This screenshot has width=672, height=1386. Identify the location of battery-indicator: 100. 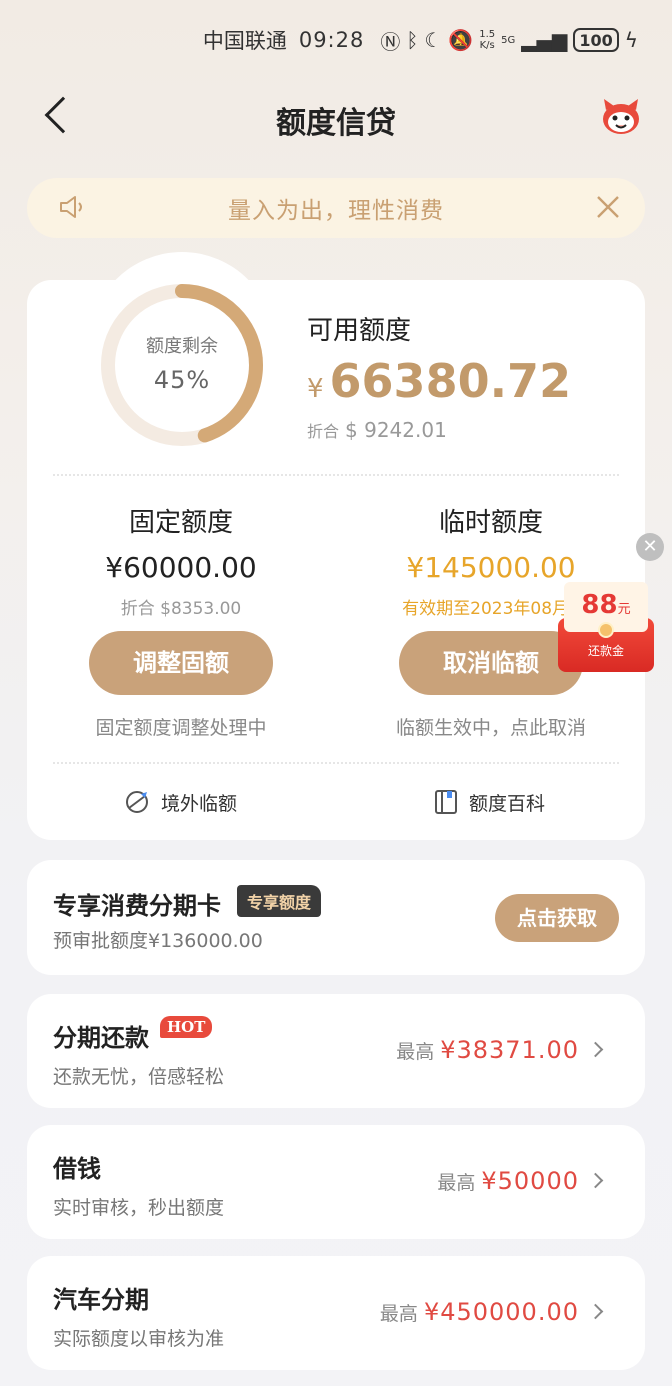
(596, 40).